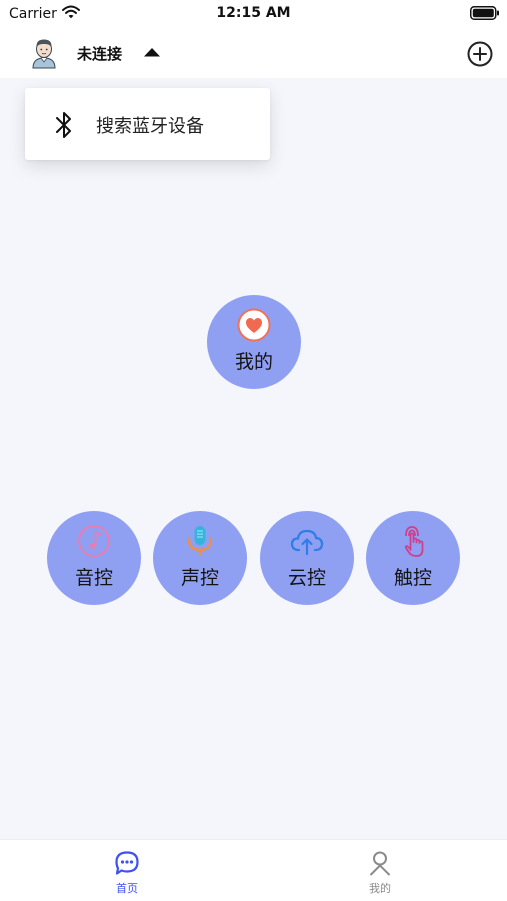  I want to click on tab-mine: 我的, so click(380, 870).